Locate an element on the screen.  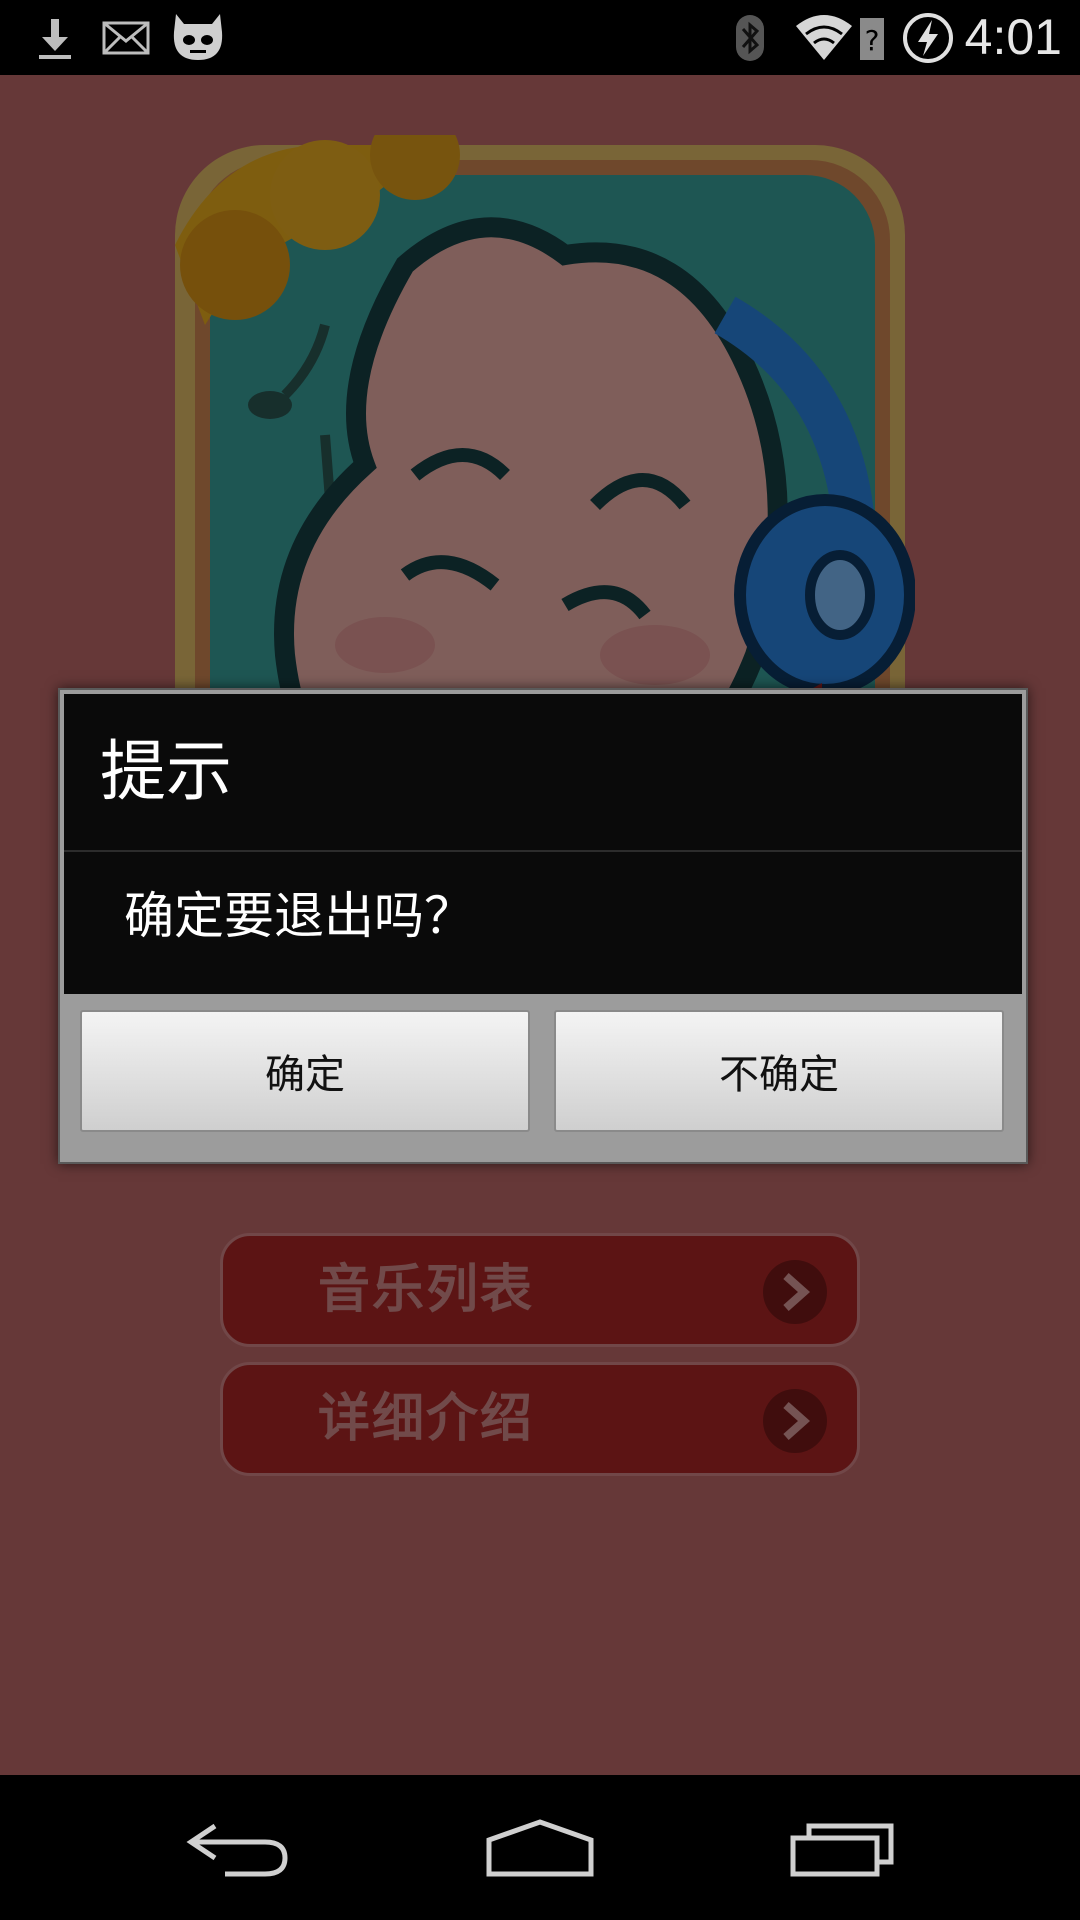
home-icon is located at coordinates (540, 1847).